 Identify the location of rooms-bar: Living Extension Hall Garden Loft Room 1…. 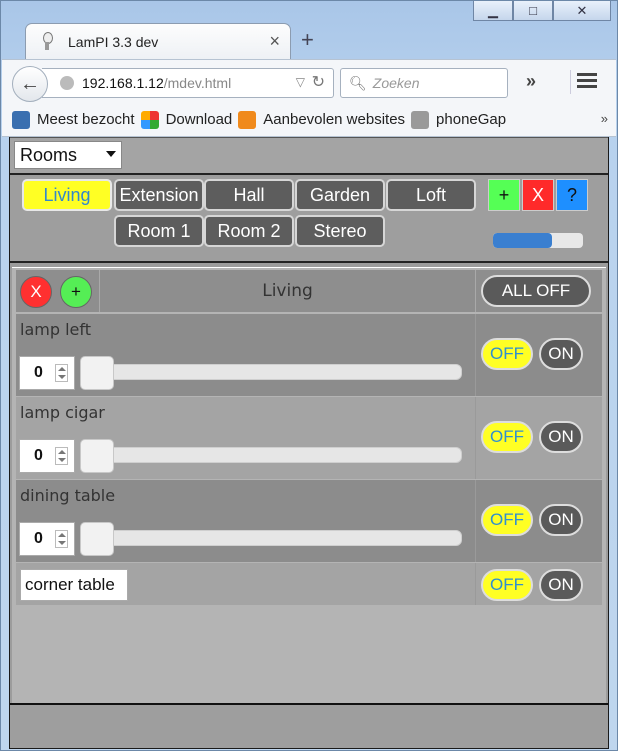
(309, 220).